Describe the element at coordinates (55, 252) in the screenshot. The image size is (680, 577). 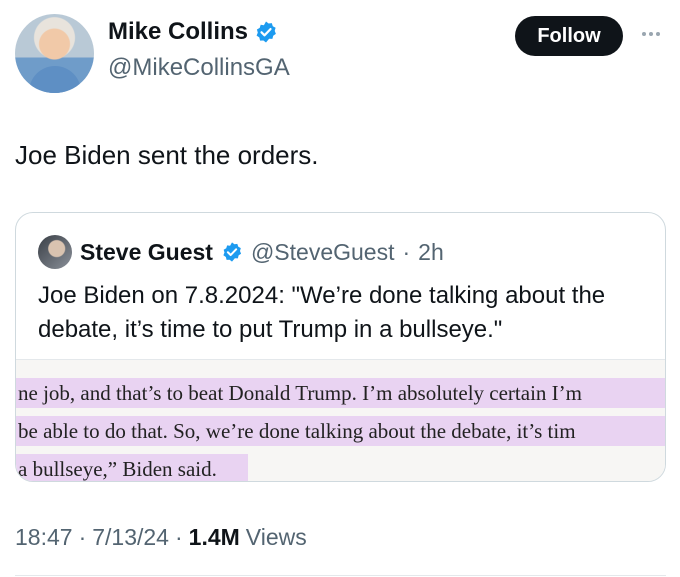
I see `quote-author-avatar` at that location.